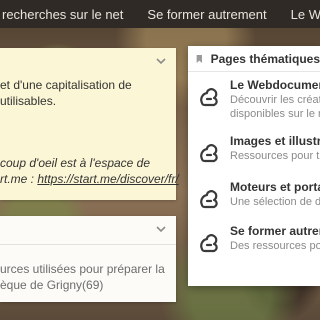 This screenshot has width=320, height=320. I want to click on card-text-line: utilisables., so click(28, 101).